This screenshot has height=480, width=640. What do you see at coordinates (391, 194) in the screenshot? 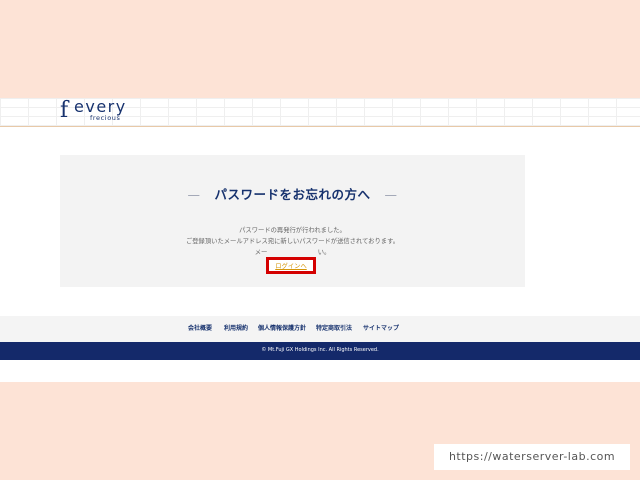
I see `title-dash-right: —` at bounding box center [391, 194].